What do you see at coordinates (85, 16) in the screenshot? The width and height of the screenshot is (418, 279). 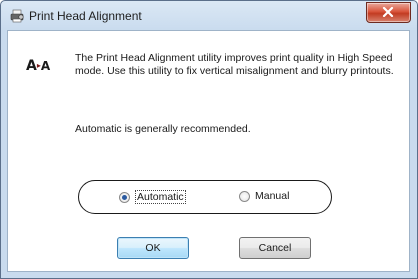 I see `window-title: Print Head Alignment` at bounding box center [85, 16].